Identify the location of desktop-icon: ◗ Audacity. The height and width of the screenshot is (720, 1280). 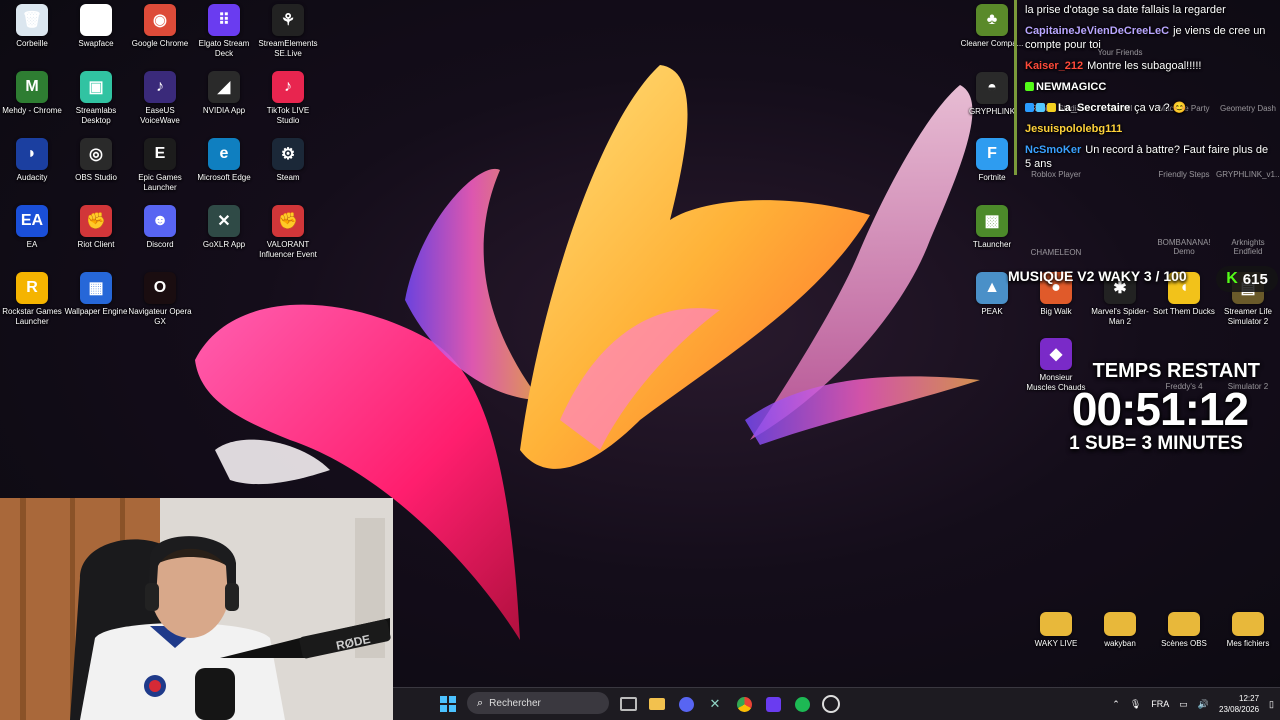
(32, 160).